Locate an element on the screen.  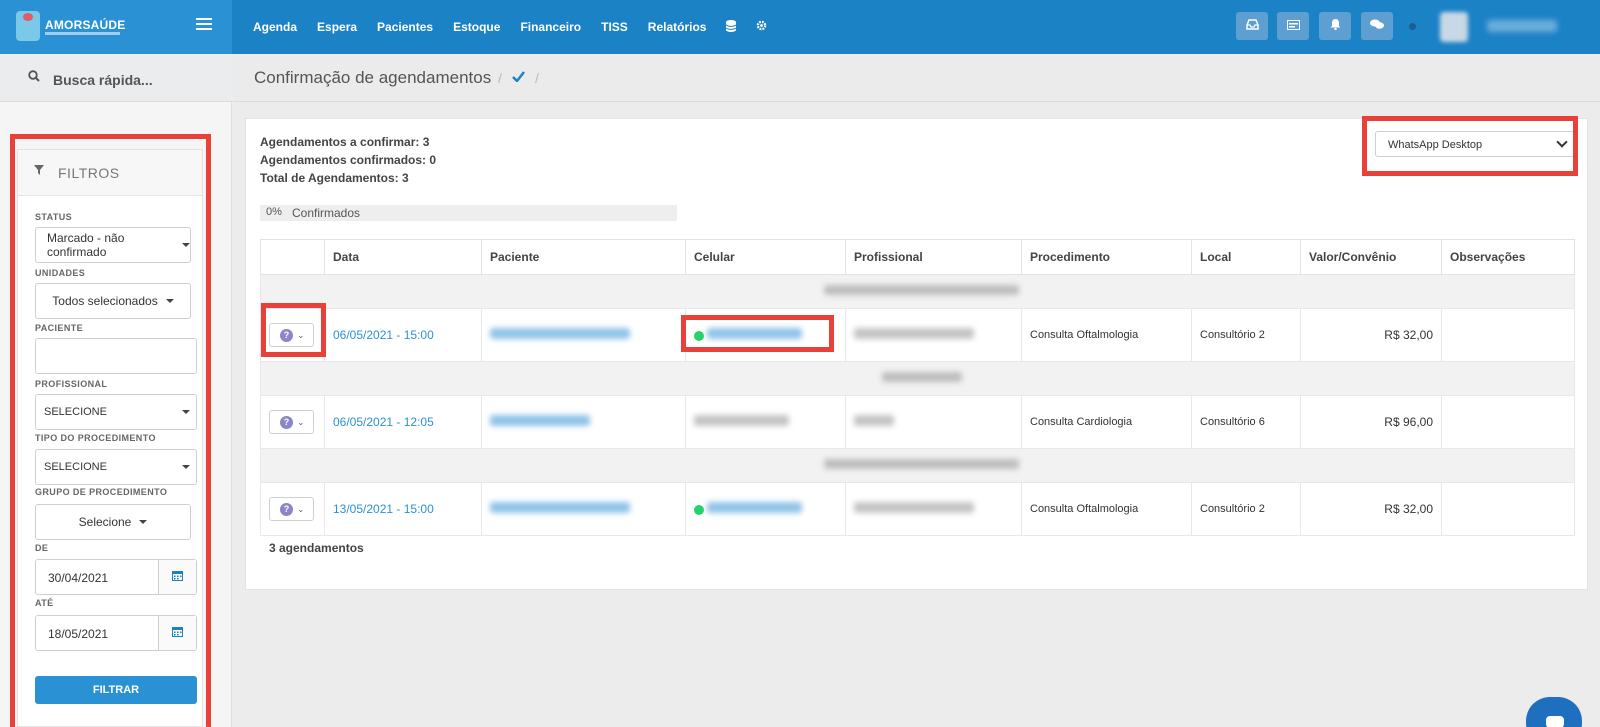
whatsapp-icon is located at coordinates (699, 510).